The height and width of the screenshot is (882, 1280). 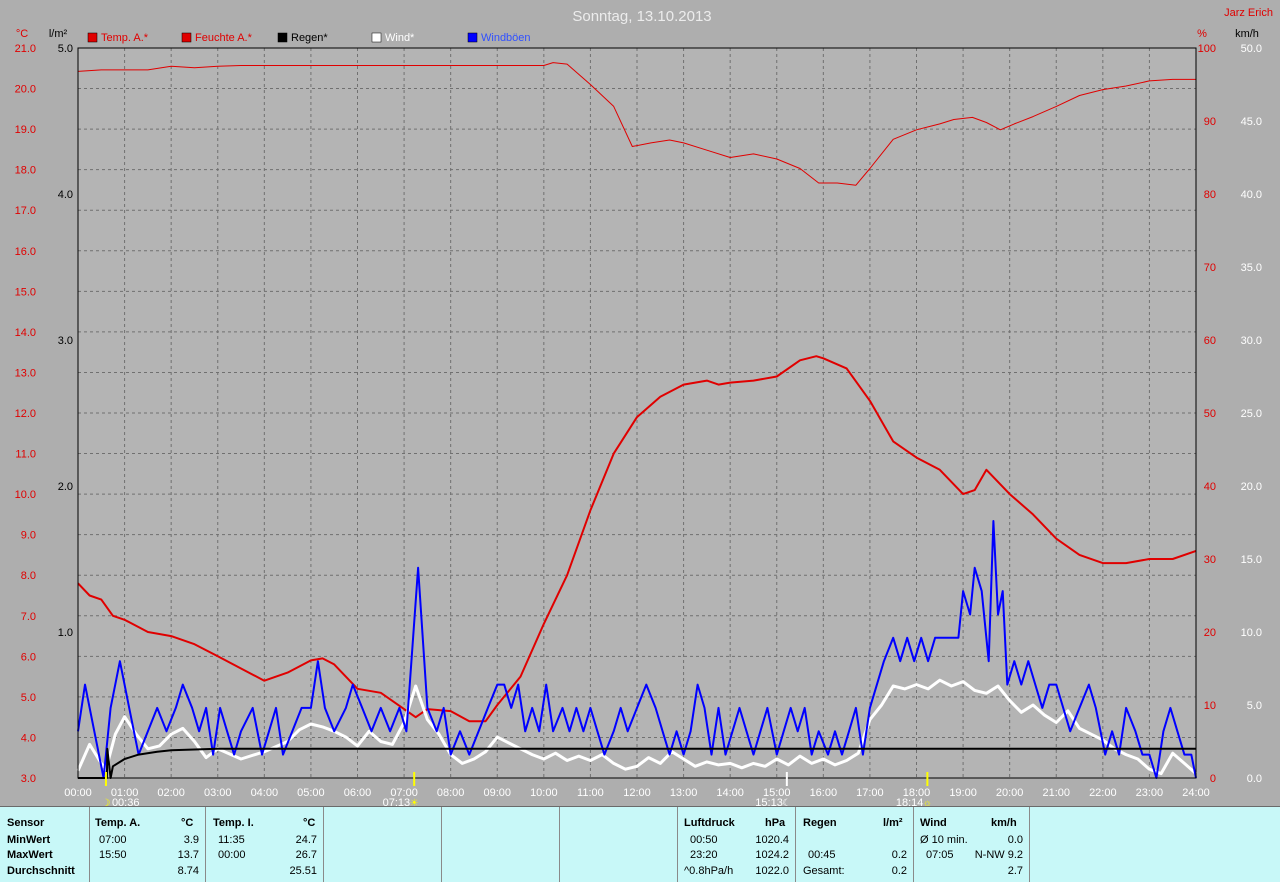 I want to click on row-label-max: MaxWert, so click(x=30, y=855).